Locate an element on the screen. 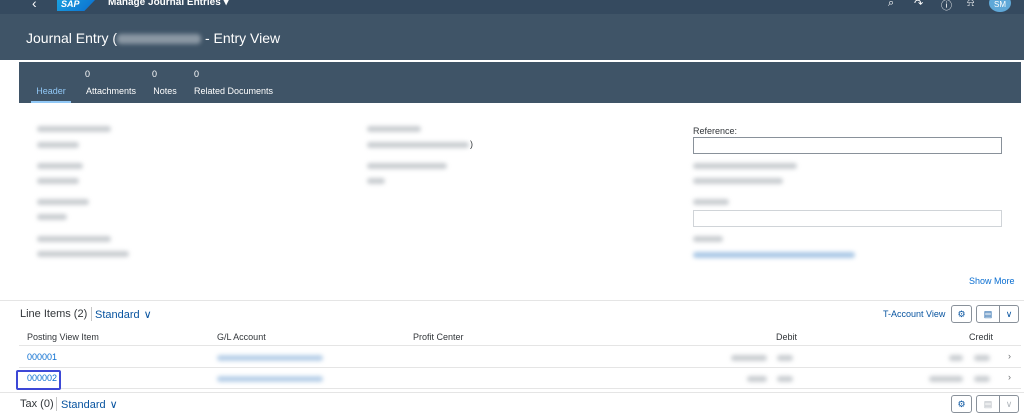  column-header: Posting View Item is located at coordinates (63, 337).